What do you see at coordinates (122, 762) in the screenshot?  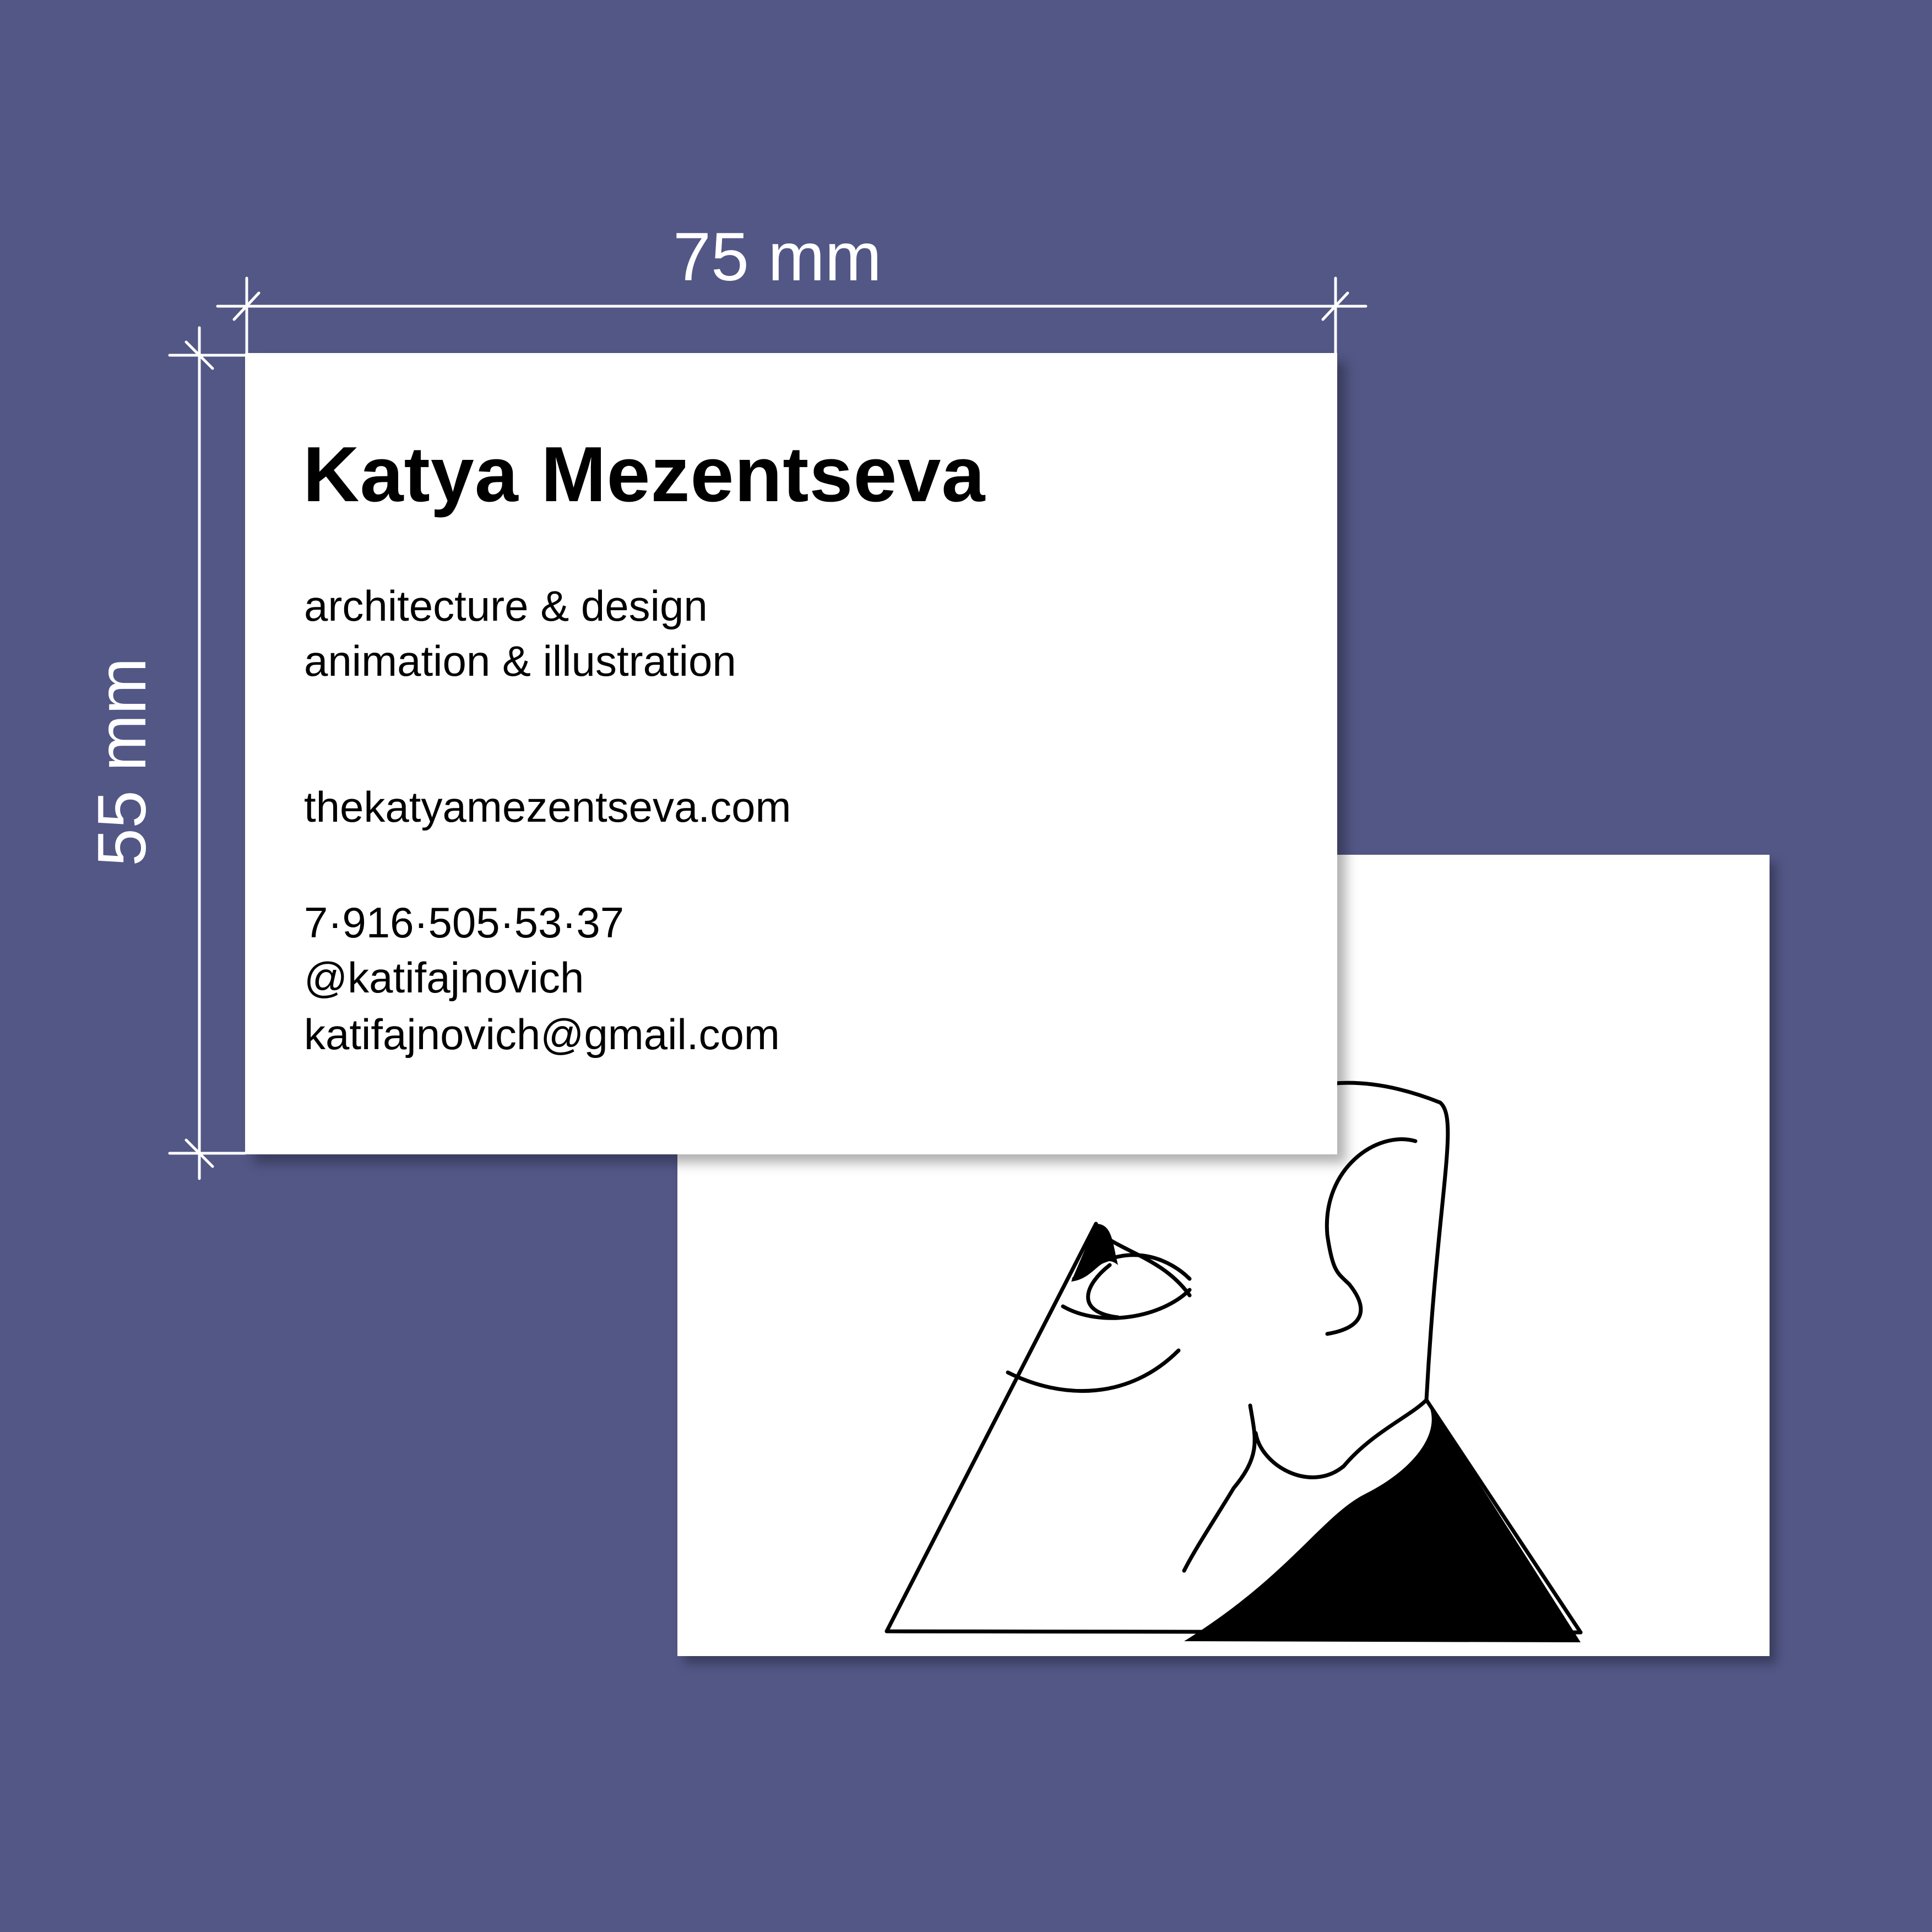 I see `height-label: 55 mm` at bounding box center [122, 762].